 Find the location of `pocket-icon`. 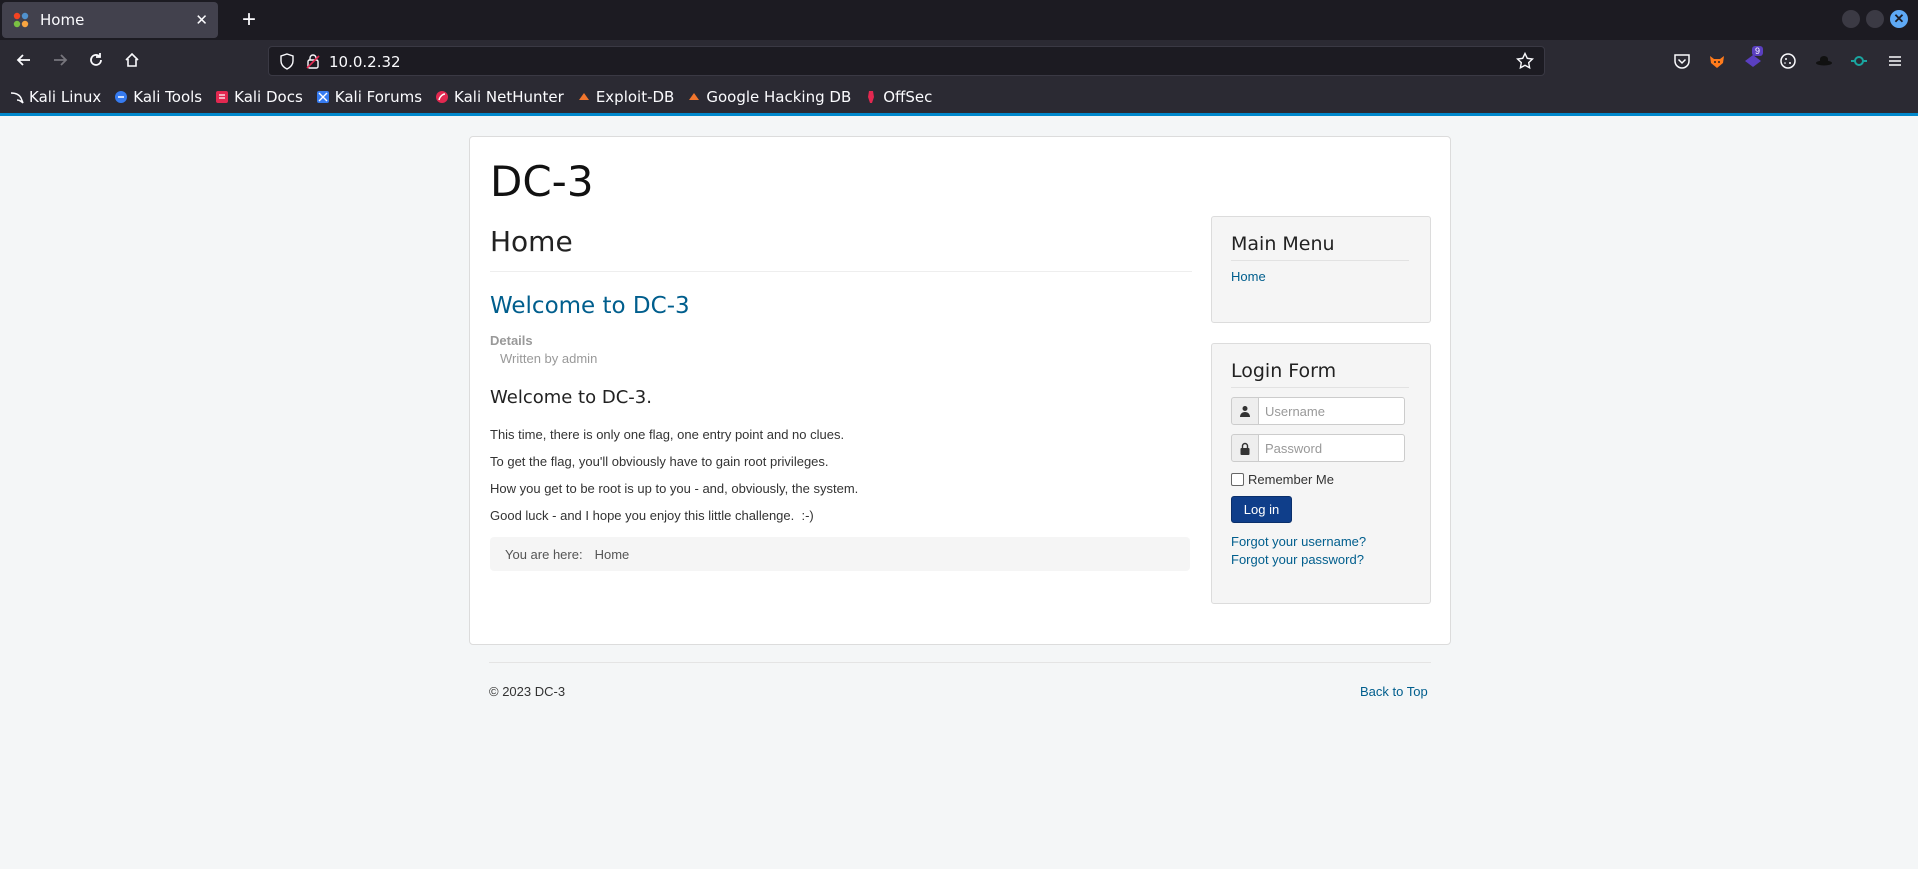

pocket-icon is located at coordinates (1682, 61).